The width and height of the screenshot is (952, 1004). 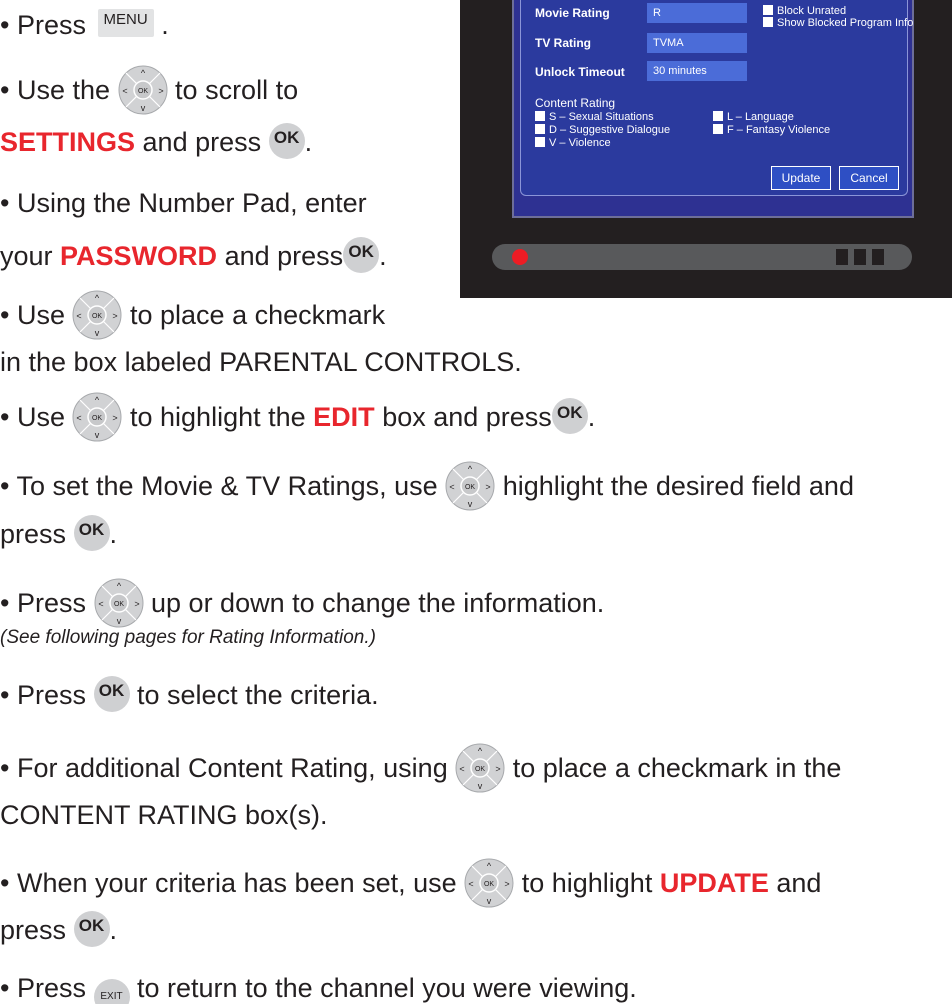 What do you see at coordinates (801, 178) in the screenshot?
I see `update-button: Update` at bounding box center [801, 178].